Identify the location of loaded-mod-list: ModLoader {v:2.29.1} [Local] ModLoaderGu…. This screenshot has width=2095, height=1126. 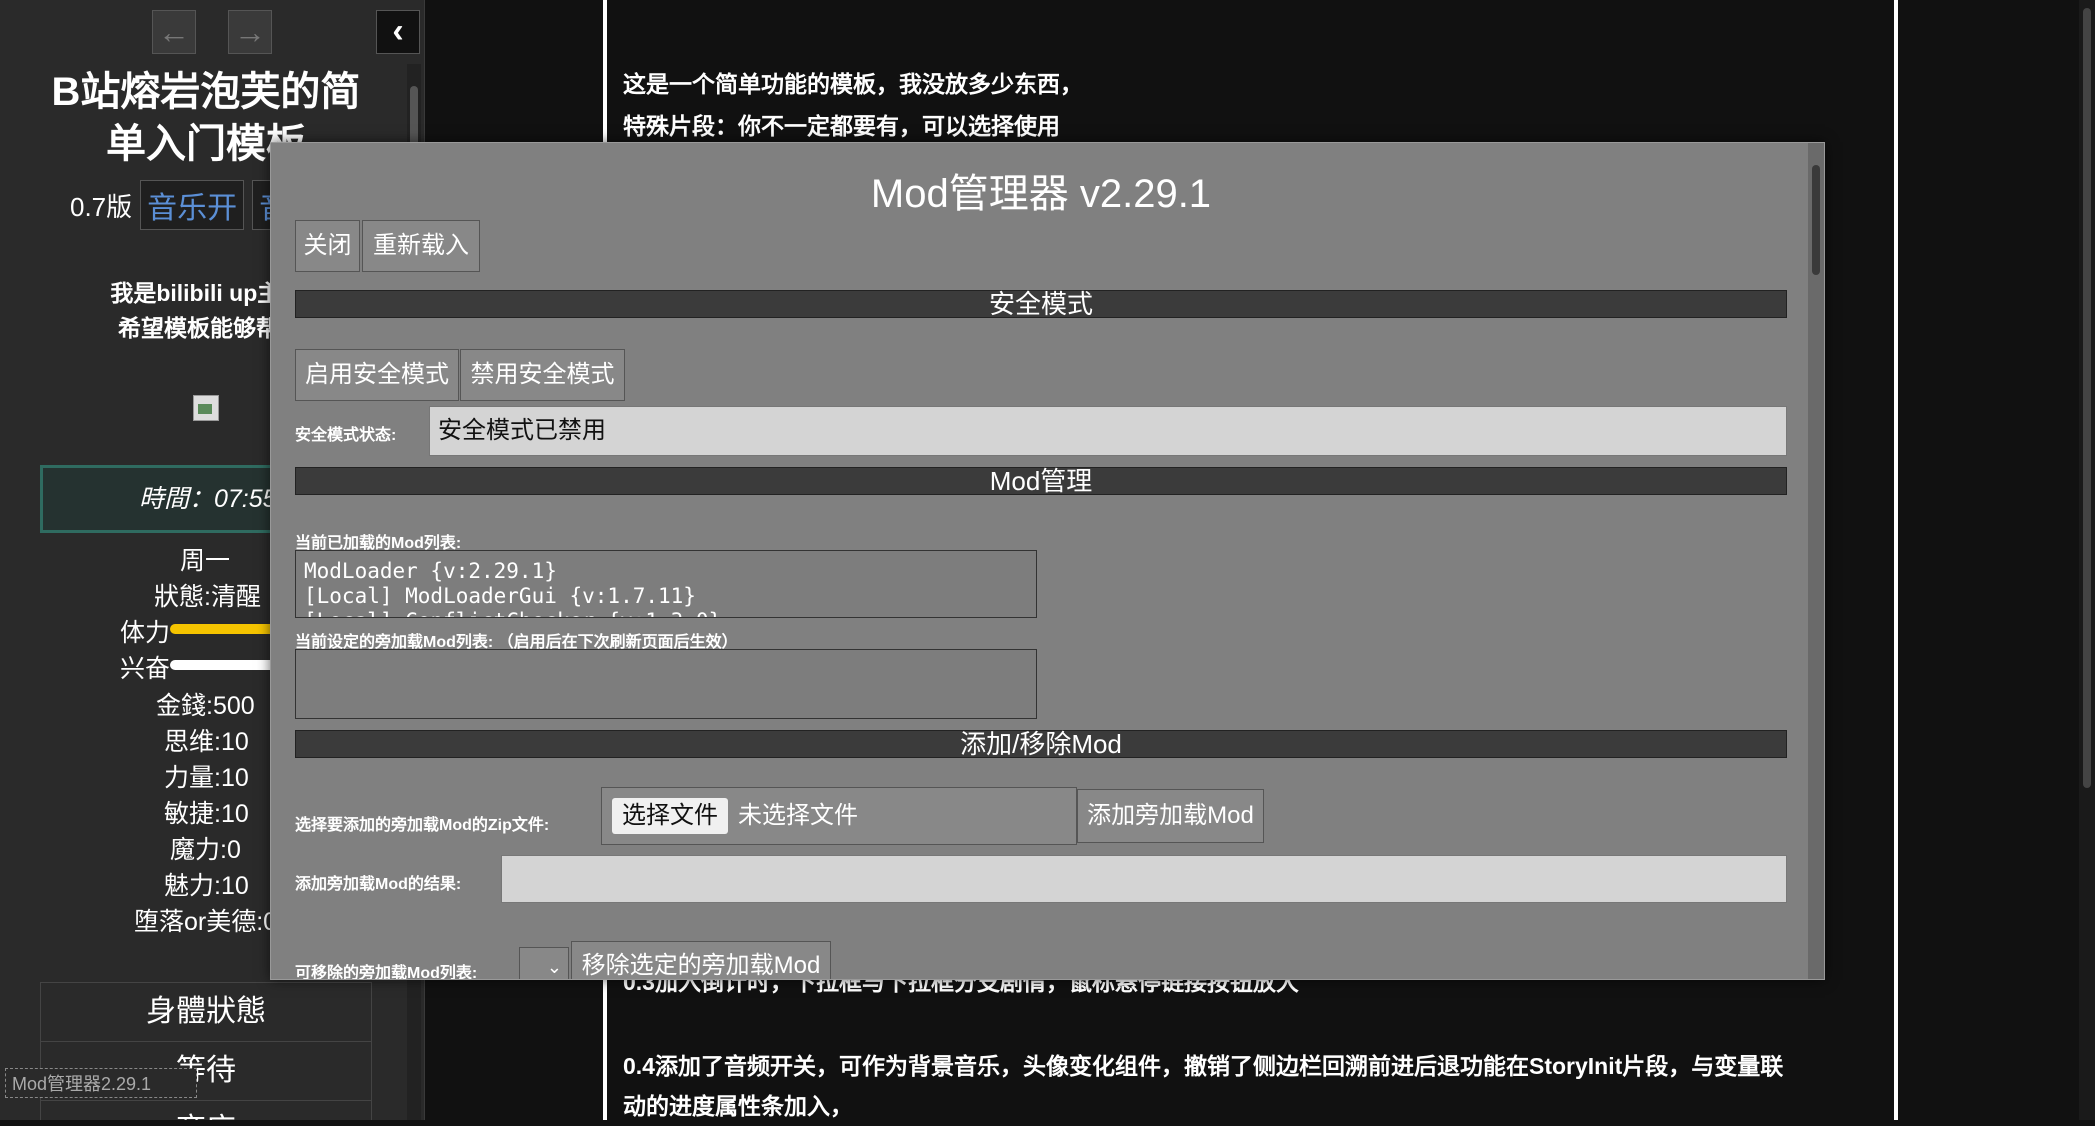
(666, 584).